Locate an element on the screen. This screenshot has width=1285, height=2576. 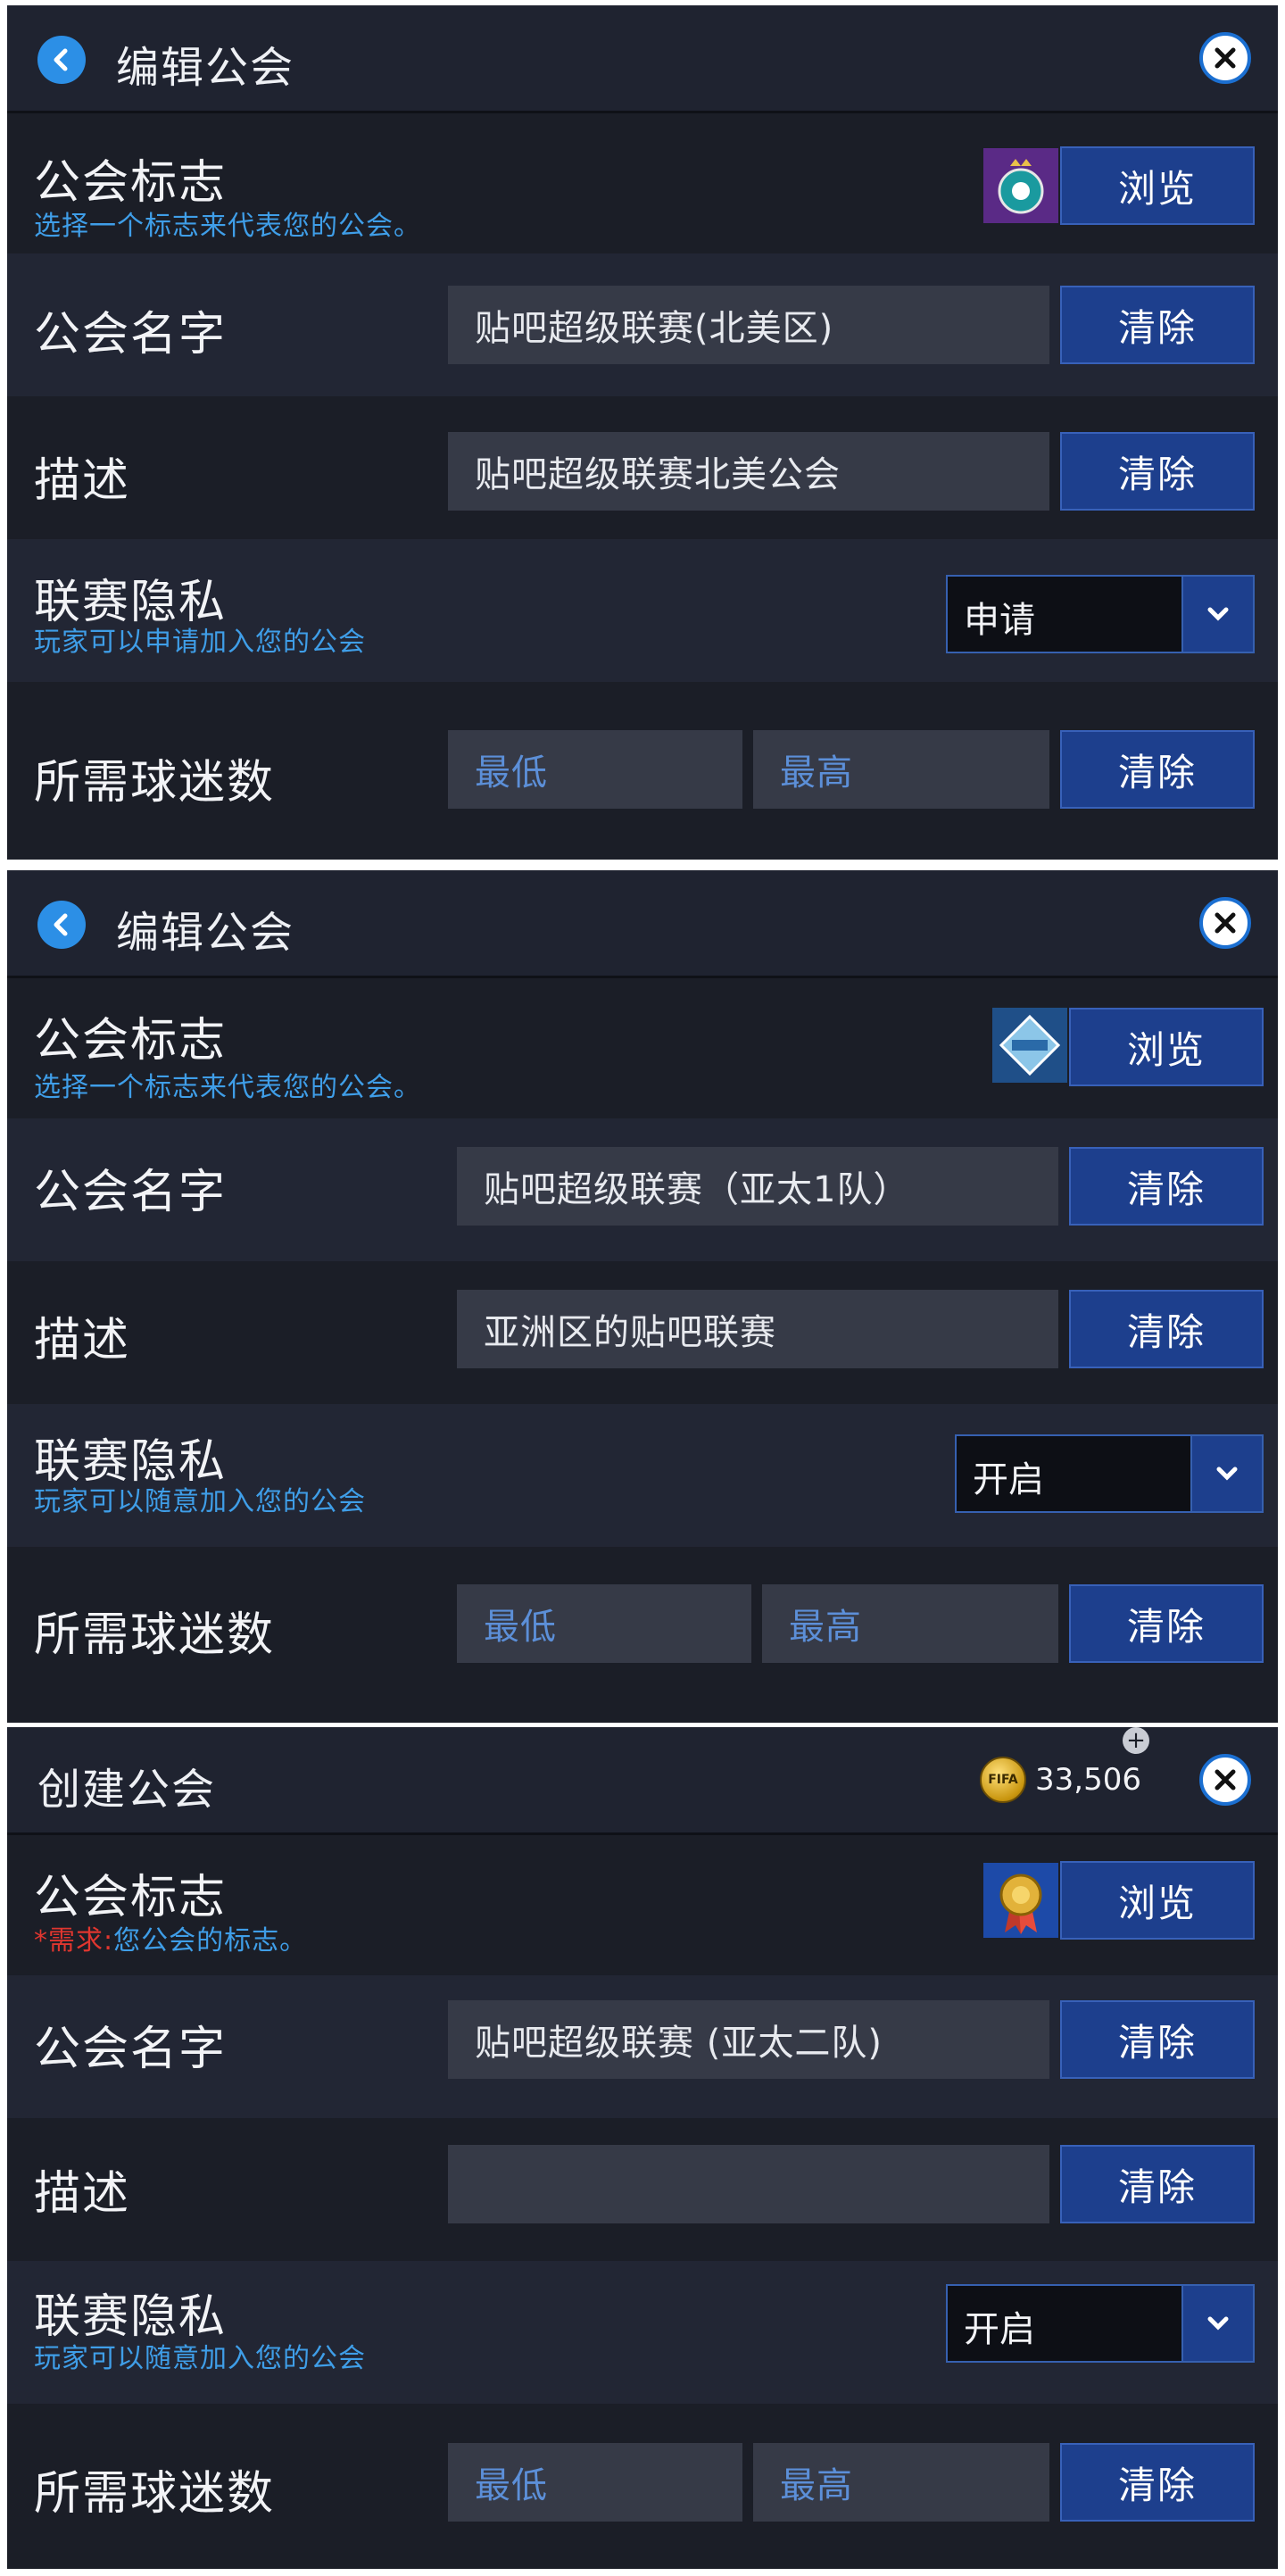
description-row: 描述 亚洲区的贴吧联赛 清除 is located at coordinates (642, 1332).